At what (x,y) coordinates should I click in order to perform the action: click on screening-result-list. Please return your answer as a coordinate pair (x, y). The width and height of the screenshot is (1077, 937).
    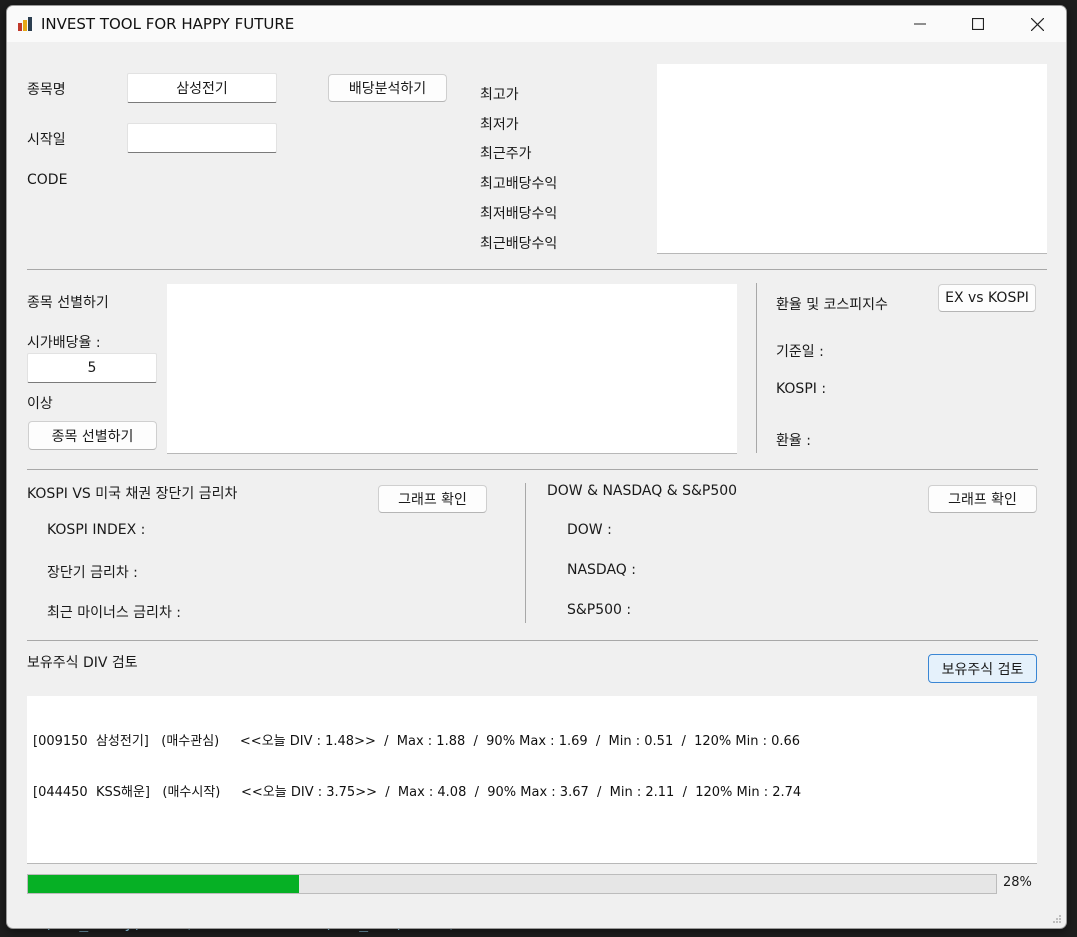
    Looking at the image, I should click on (452, 369).